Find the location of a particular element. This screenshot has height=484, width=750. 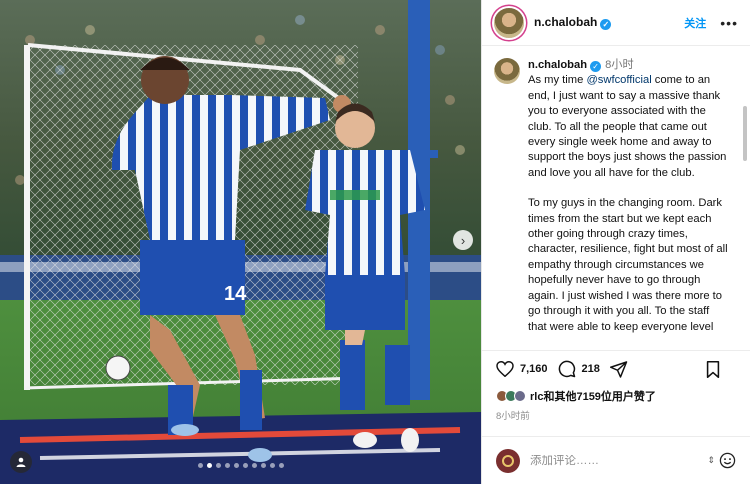

action-bar: 7,160 218 is located at coordinates (616, 369).